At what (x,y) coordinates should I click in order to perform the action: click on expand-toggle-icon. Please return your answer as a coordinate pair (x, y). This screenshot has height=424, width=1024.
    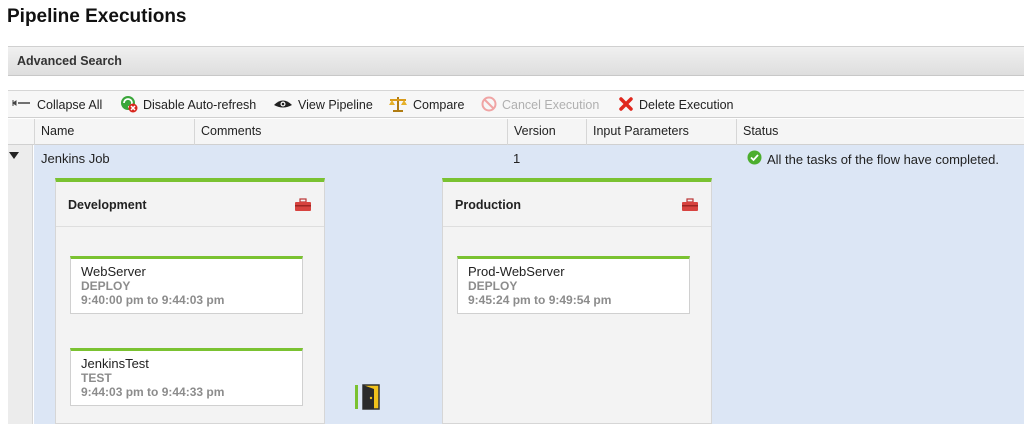
    Looking at the image, I should click on (14, 155).